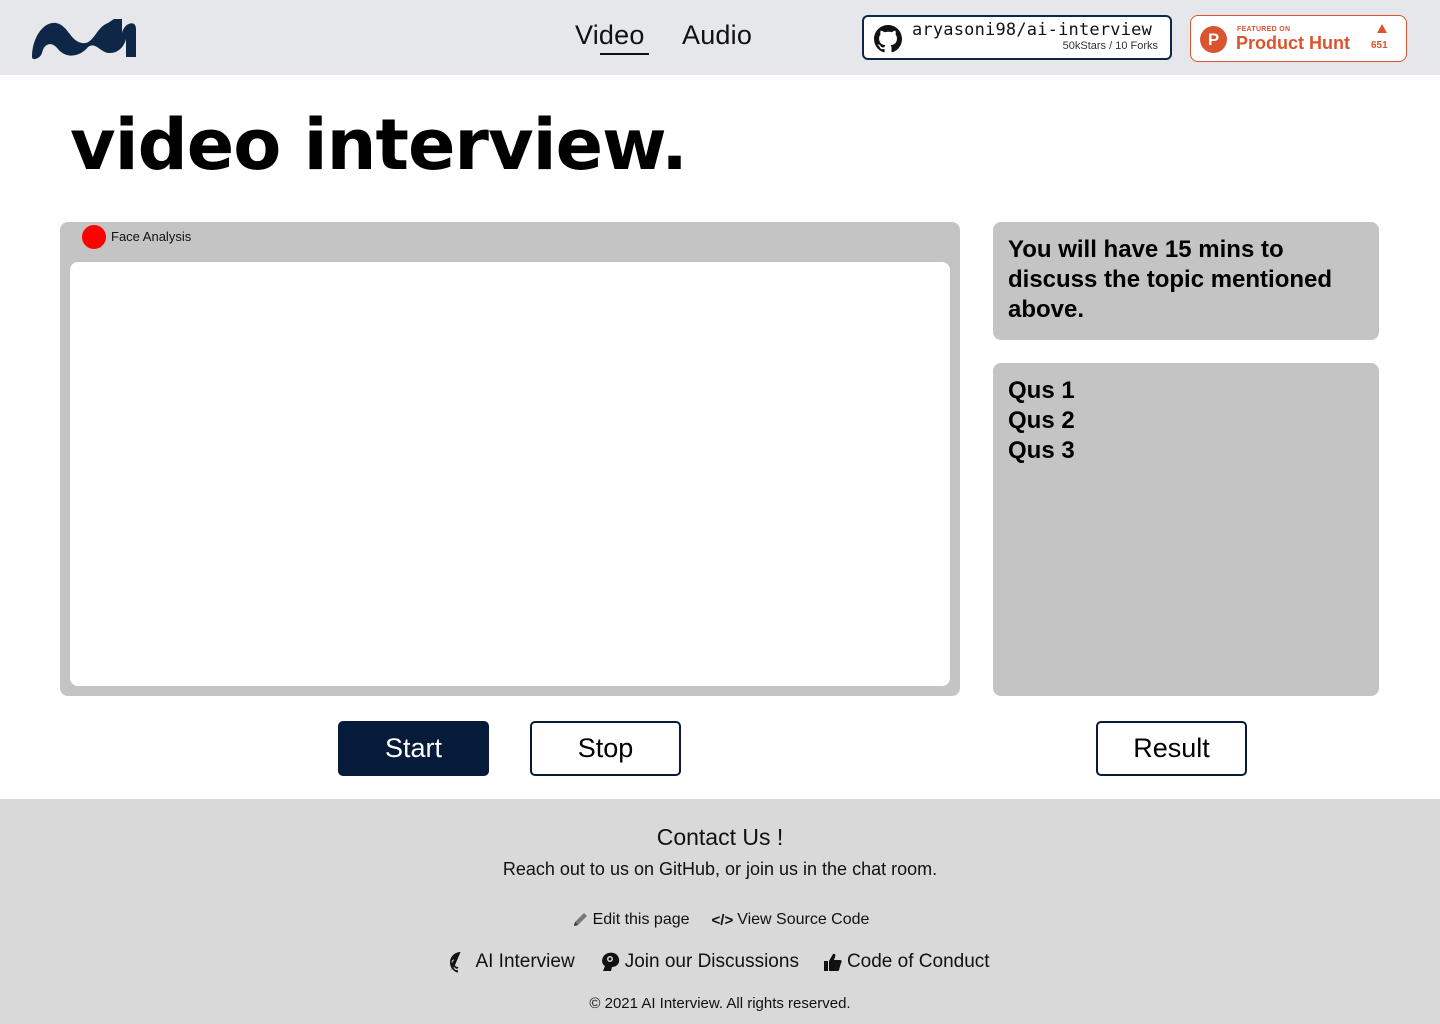  What do you see at coordinates (832, 962) in the screenshot?
I see `thumbs-up-icon` at bounding box center [832, 962].